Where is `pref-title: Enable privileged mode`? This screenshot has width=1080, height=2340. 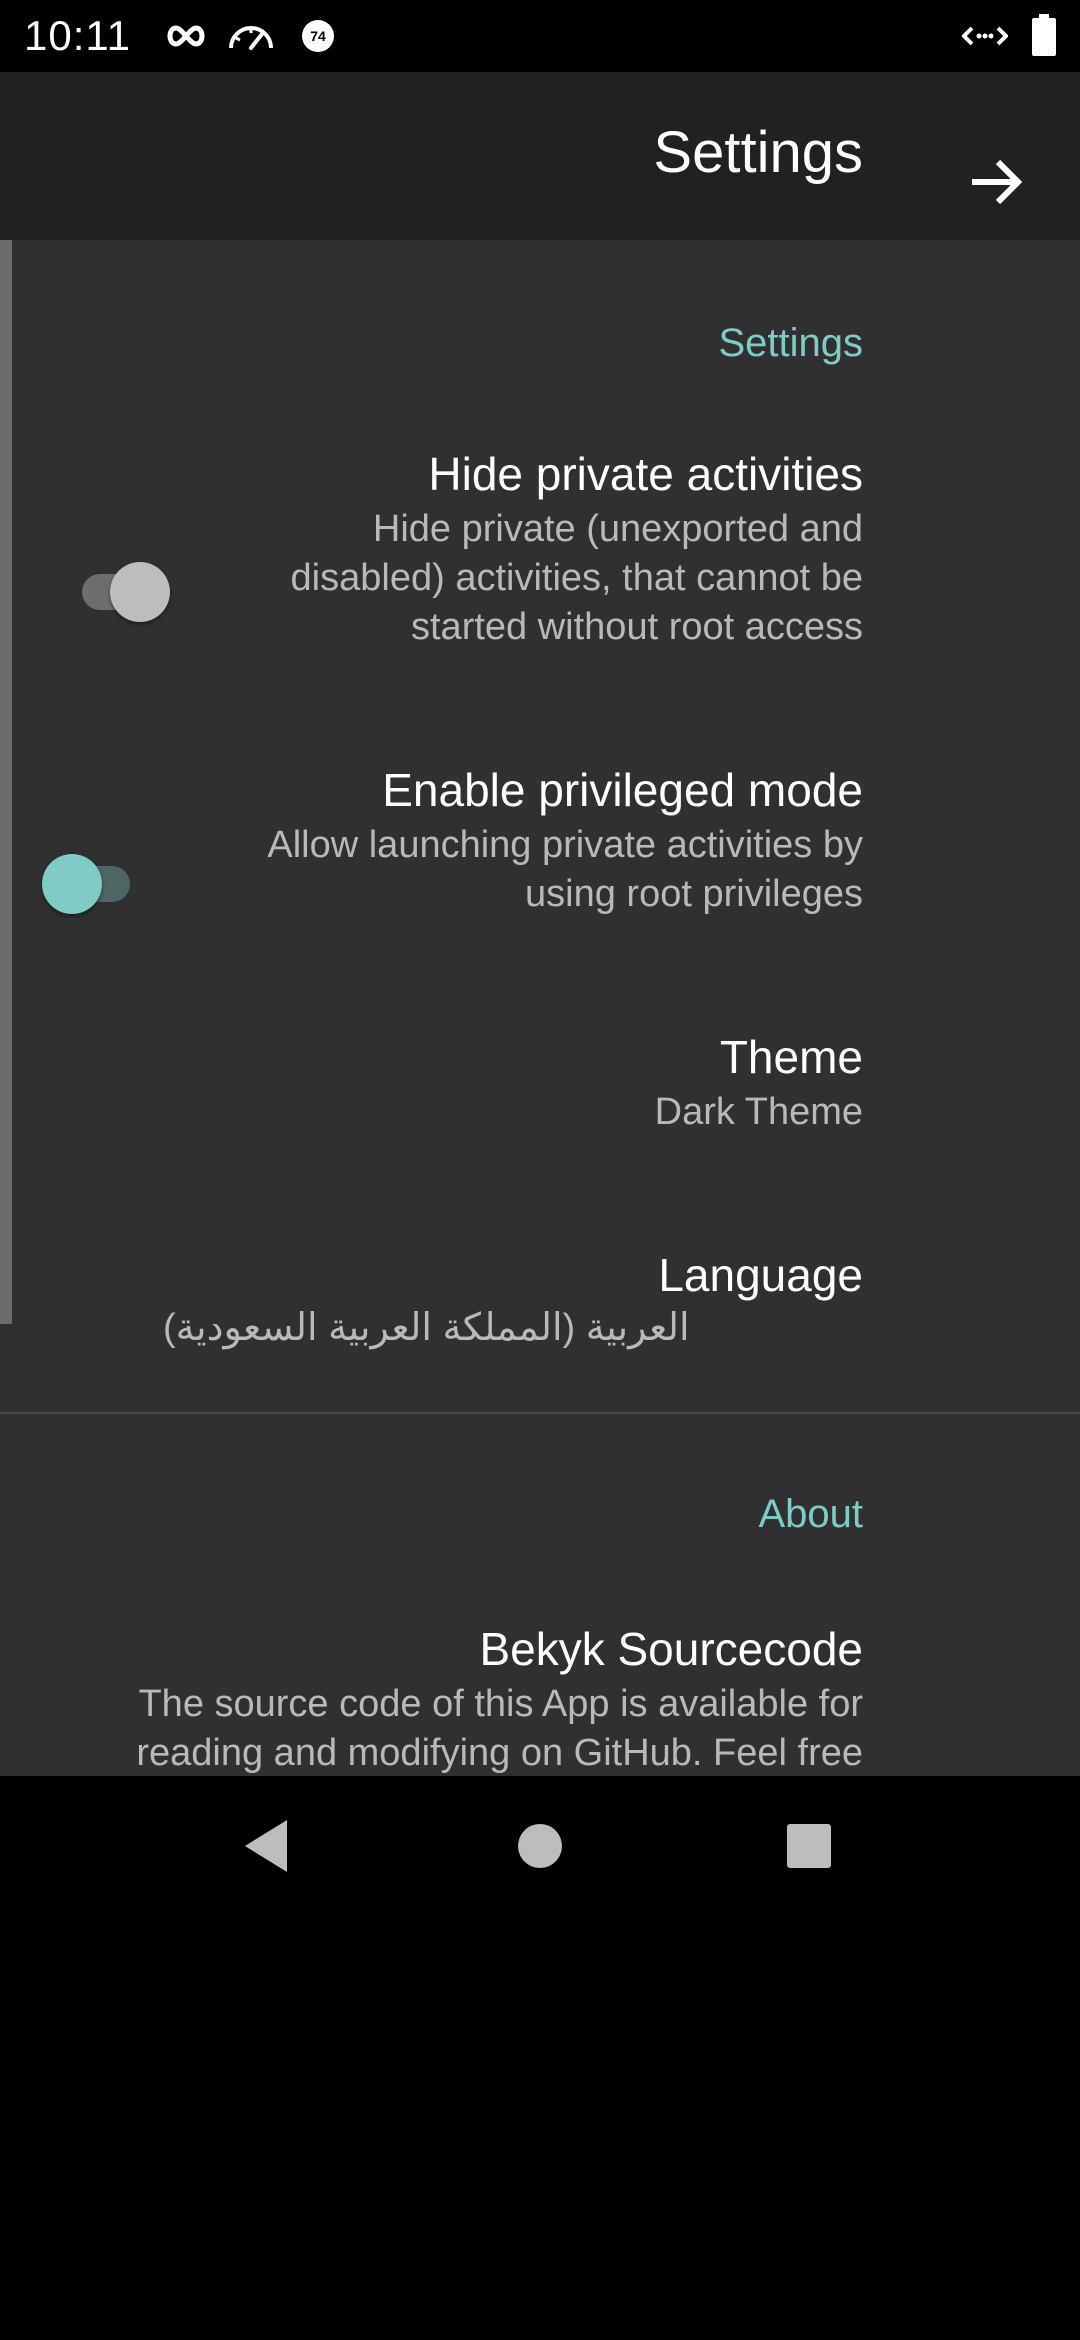 pref-title: Enable privileged mode is located at coordinates (622, 790).